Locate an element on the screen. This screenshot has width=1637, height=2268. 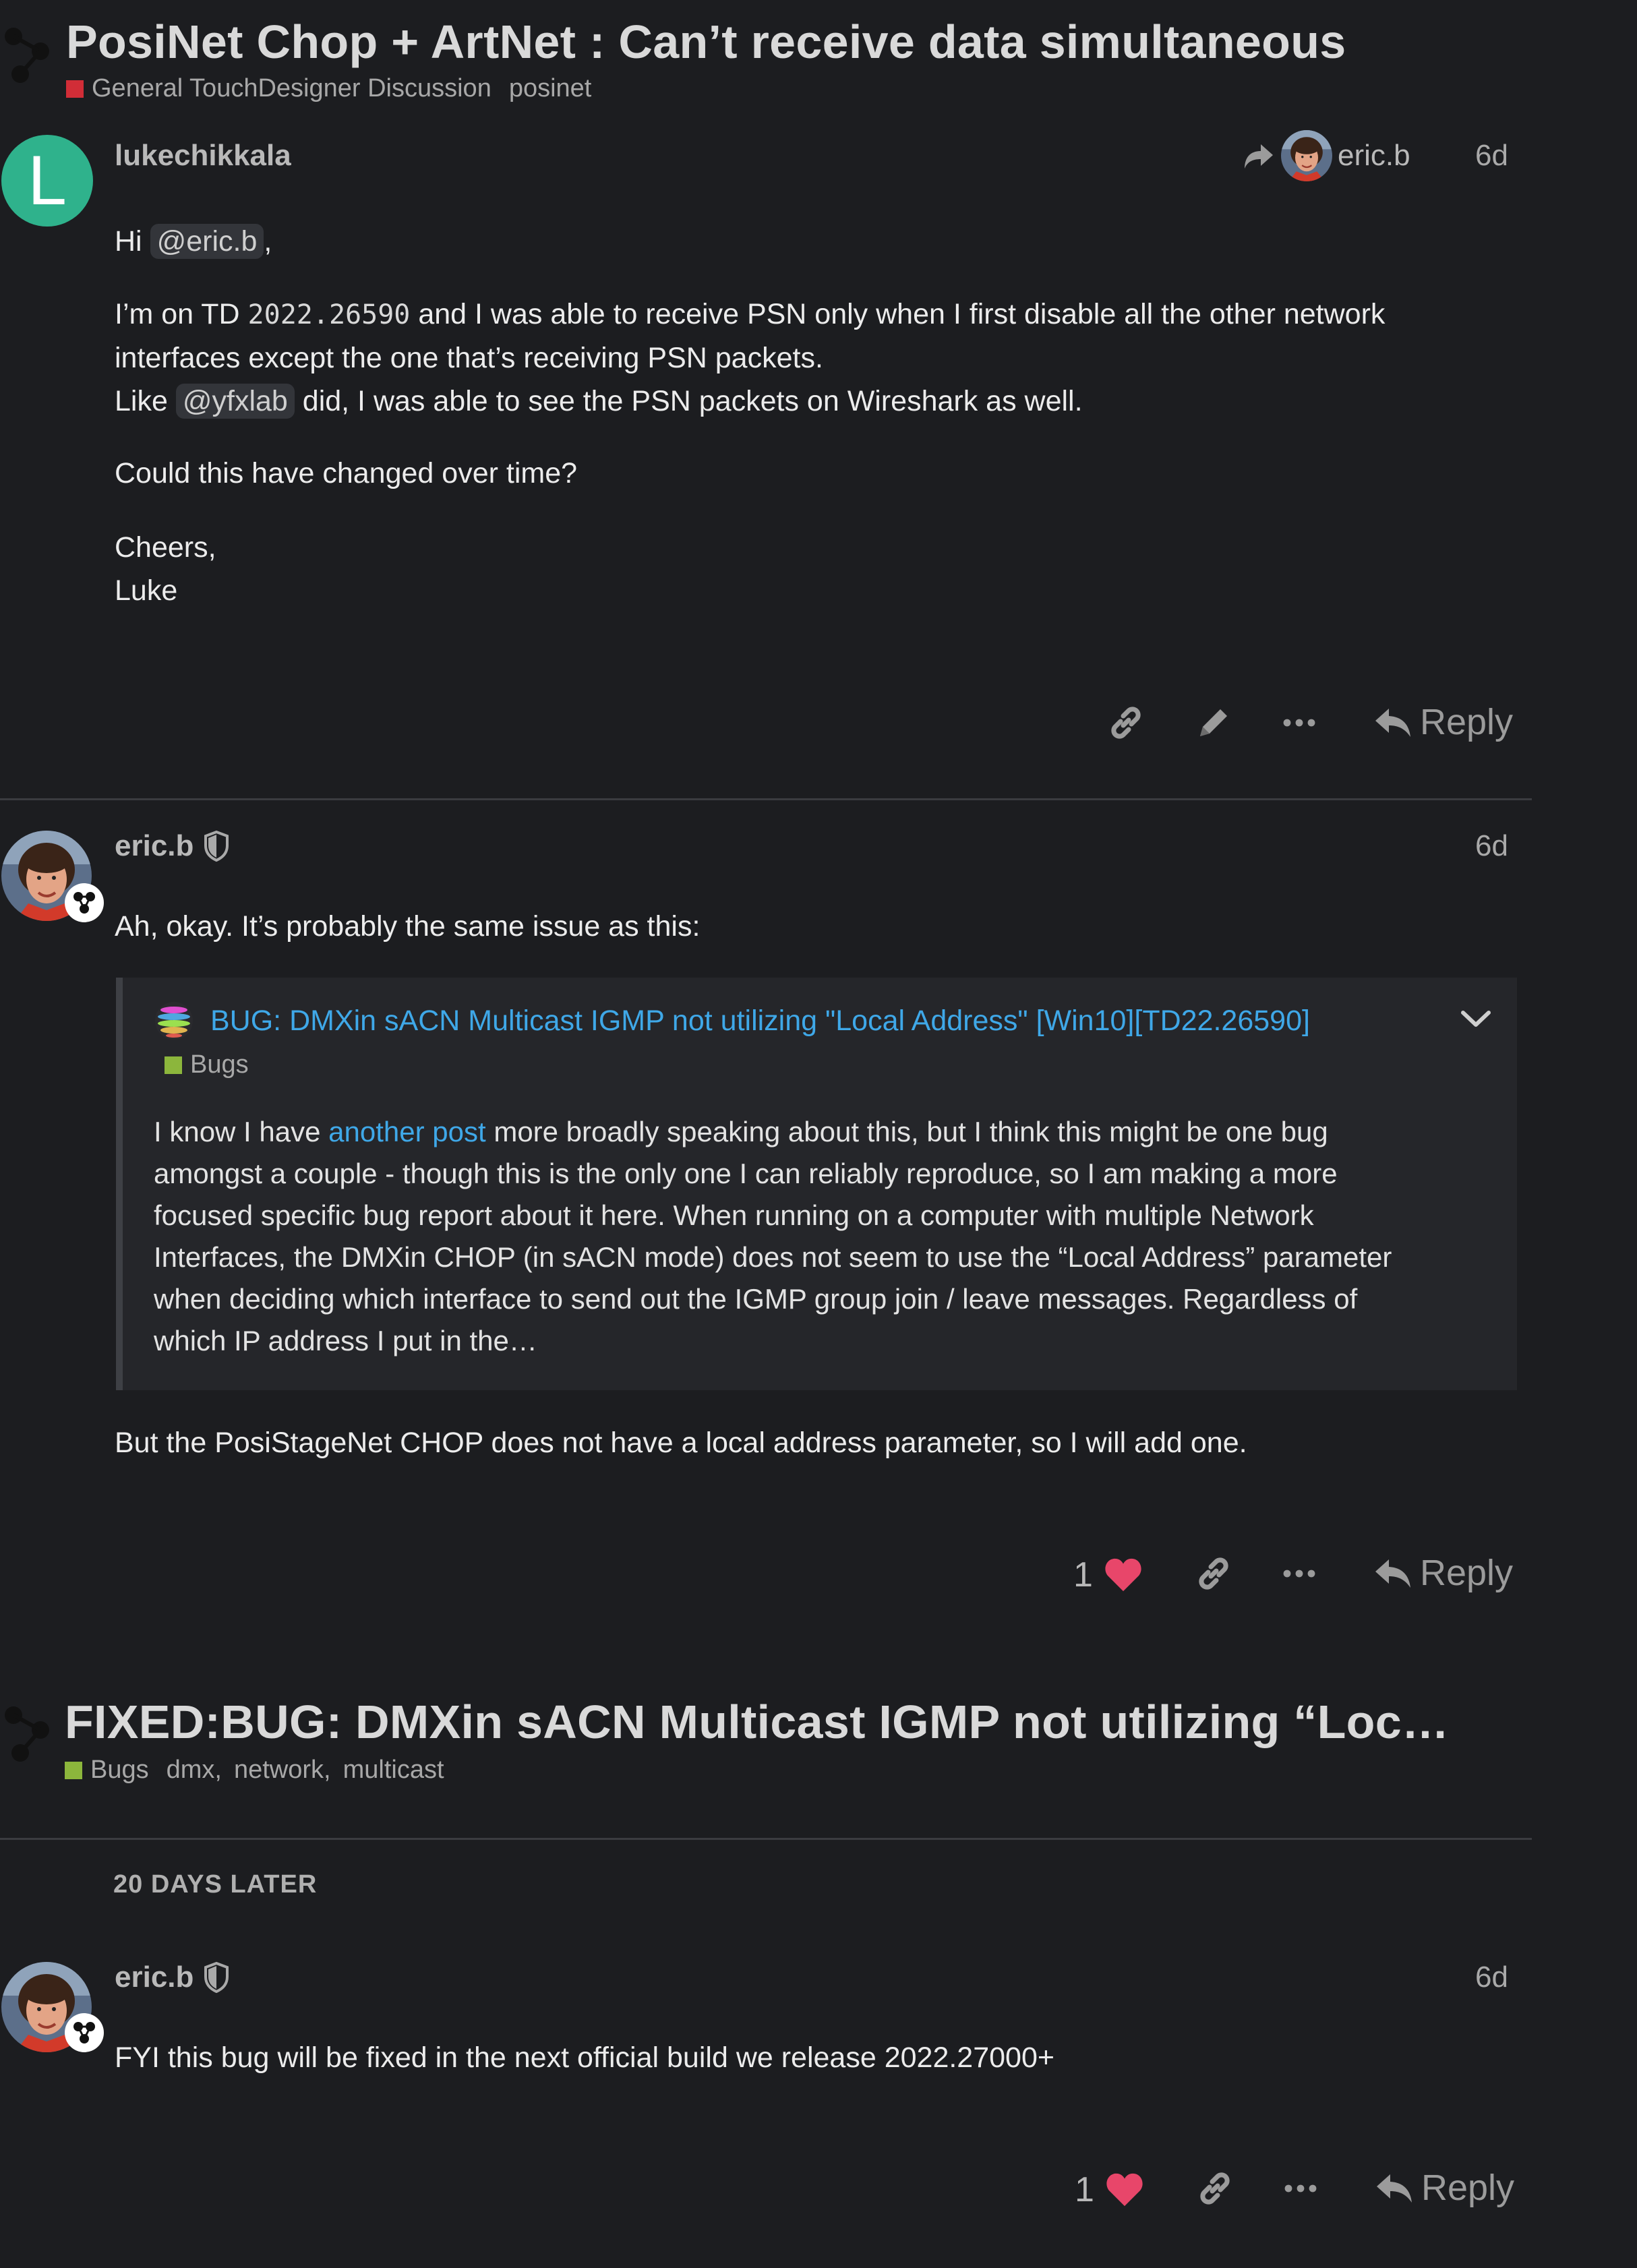
greeting-text: Hi is located at coordinates (128, 242).